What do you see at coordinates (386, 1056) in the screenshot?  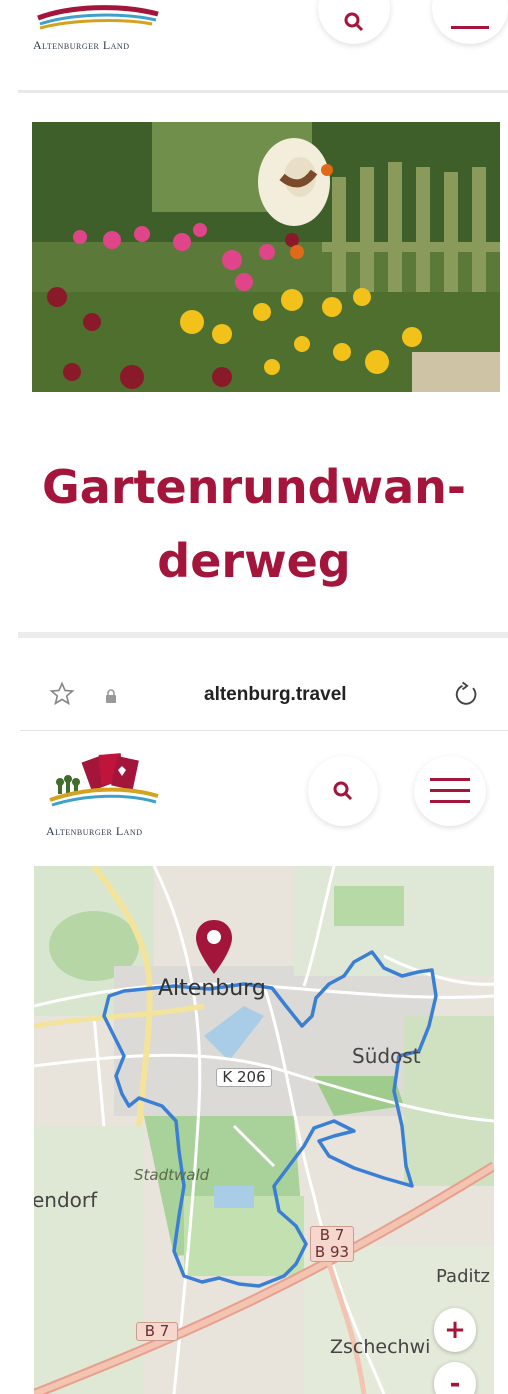 I see `label-district-se: Südost` at bounding box center [386, 1056].